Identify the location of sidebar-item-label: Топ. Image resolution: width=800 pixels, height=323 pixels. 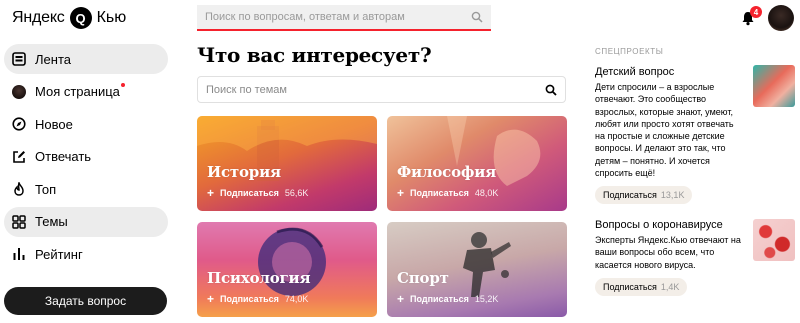
(46, 189).